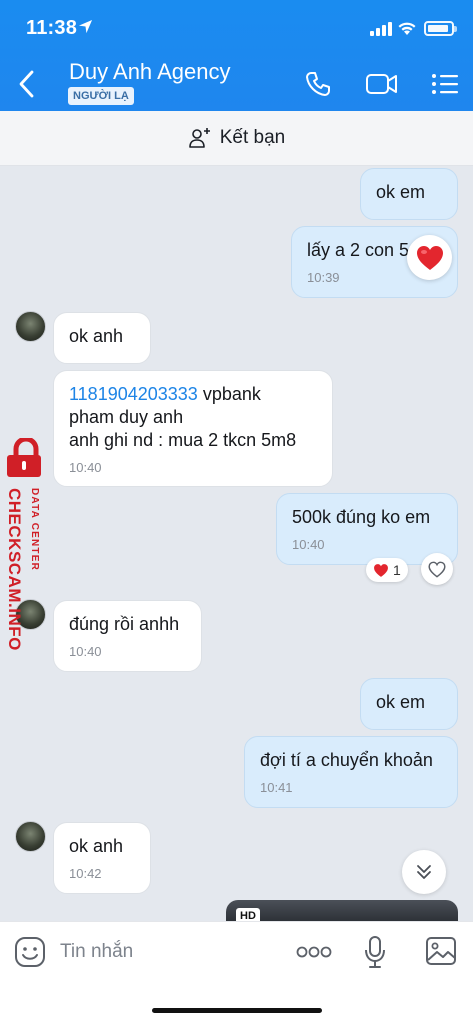  Describe the element at coordinates (252, 137) in the screenshot. I see `add-friend-label: Kết bạn` at that location.